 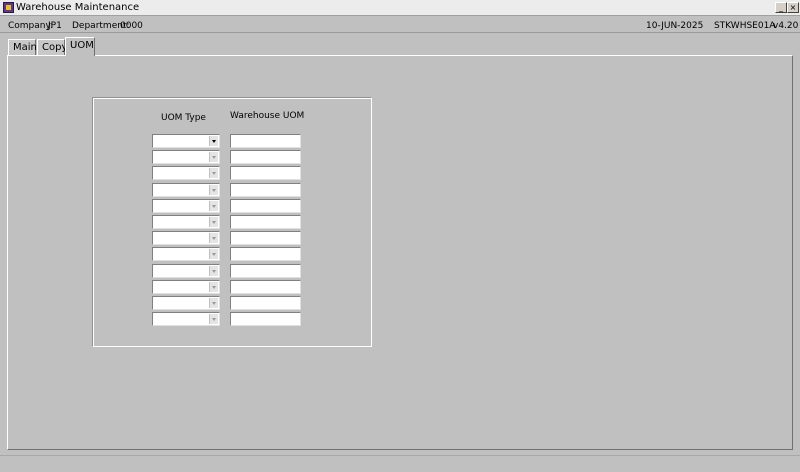 I want to click on app-icon, so click(x=8, y=7).